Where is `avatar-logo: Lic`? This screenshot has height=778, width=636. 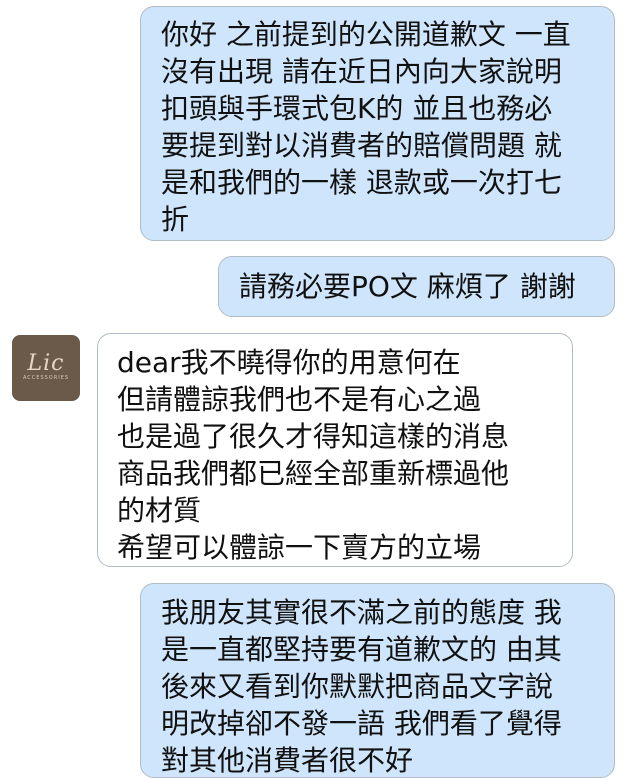
avatar-logo: Lic is located at coordinates (46, 363).